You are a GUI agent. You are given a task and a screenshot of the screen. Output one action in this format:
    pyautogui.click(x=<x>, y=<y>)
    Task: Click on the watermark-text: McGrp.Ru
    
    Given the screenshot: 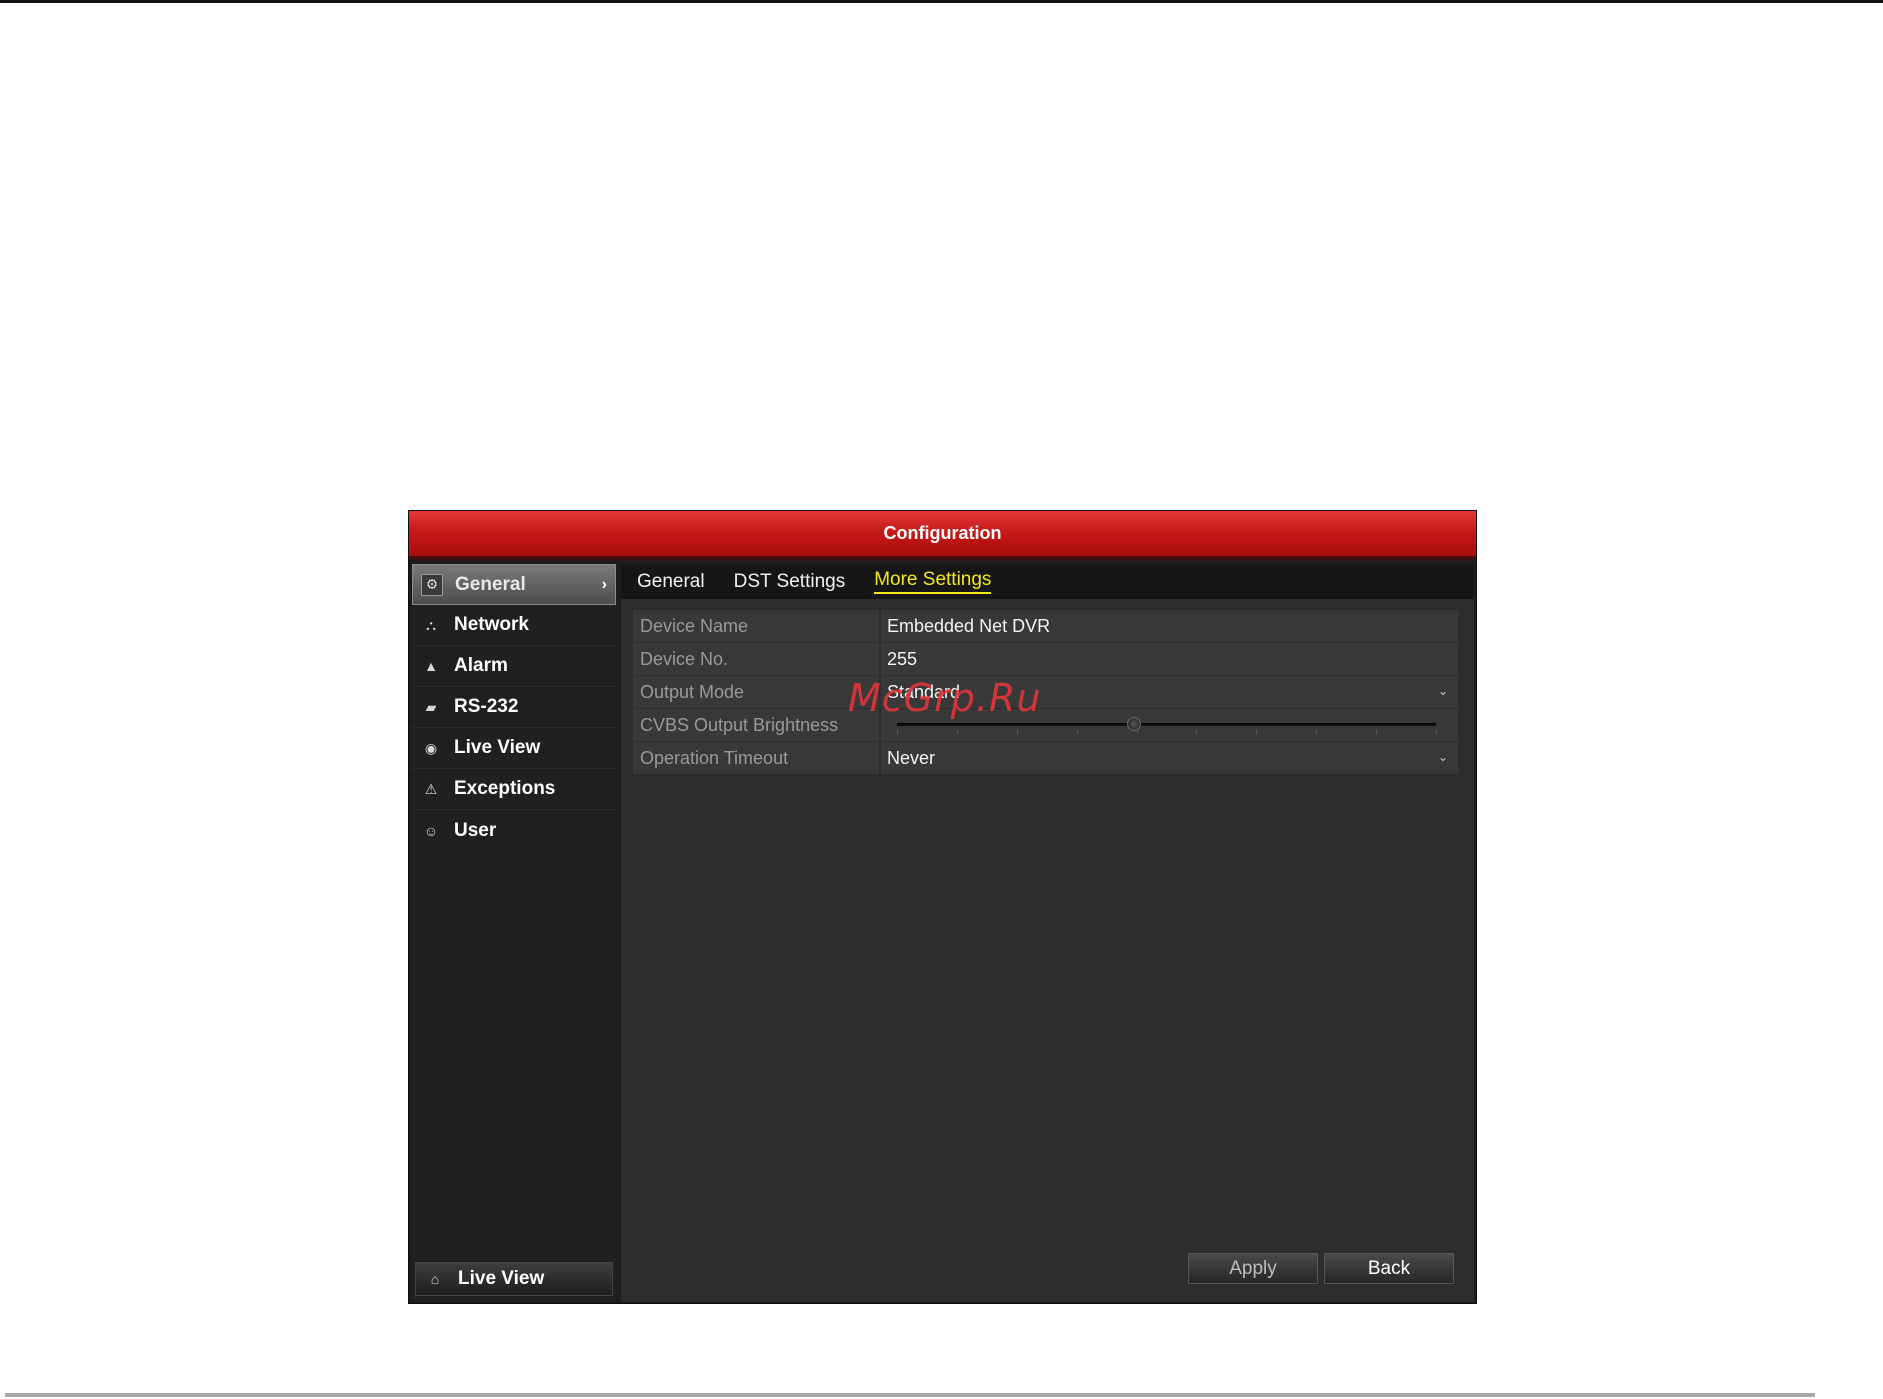 What is the action you would take?
    pyautogui.click(x=945, y=698)
    